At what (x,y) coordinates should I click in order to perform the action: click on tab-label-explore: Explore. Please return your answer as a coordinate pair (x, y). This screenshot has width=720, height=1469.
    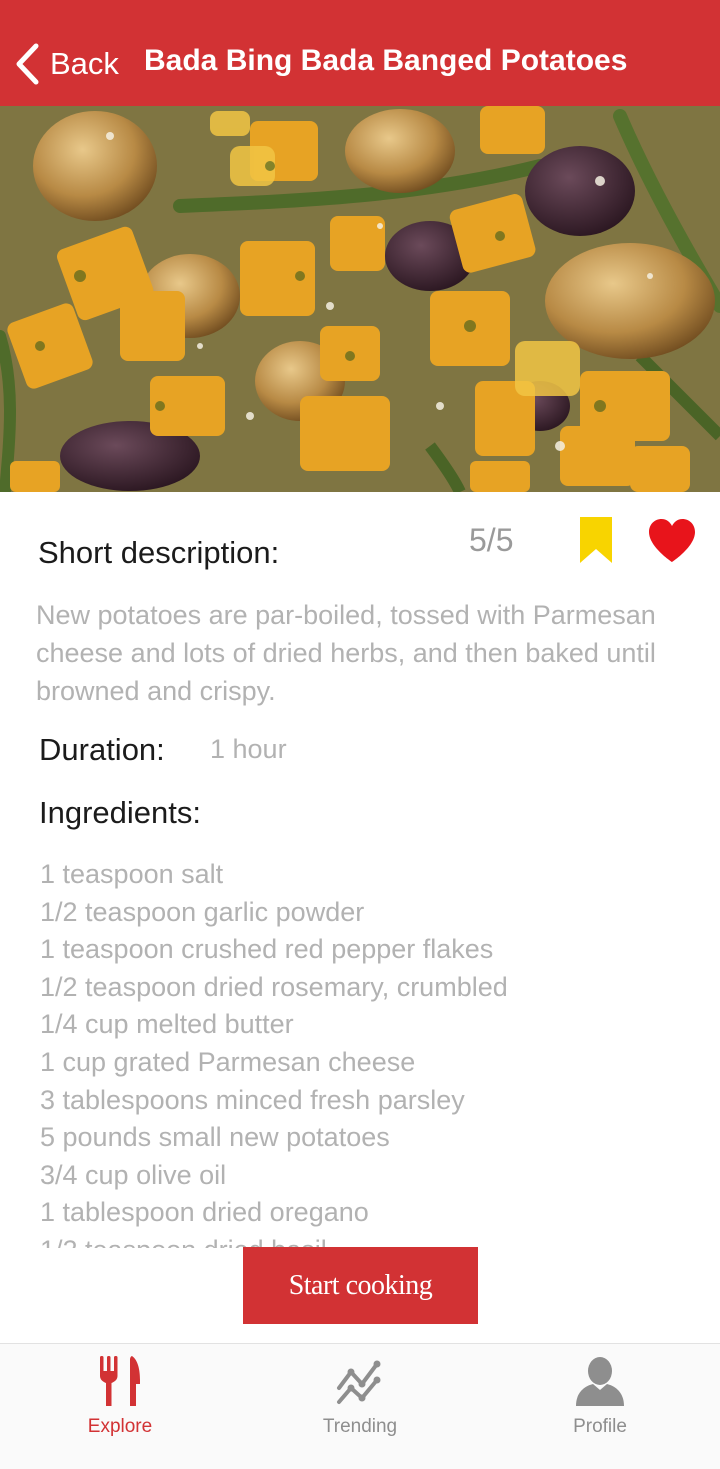
    Looking at the image, I should click on (120, 1426).